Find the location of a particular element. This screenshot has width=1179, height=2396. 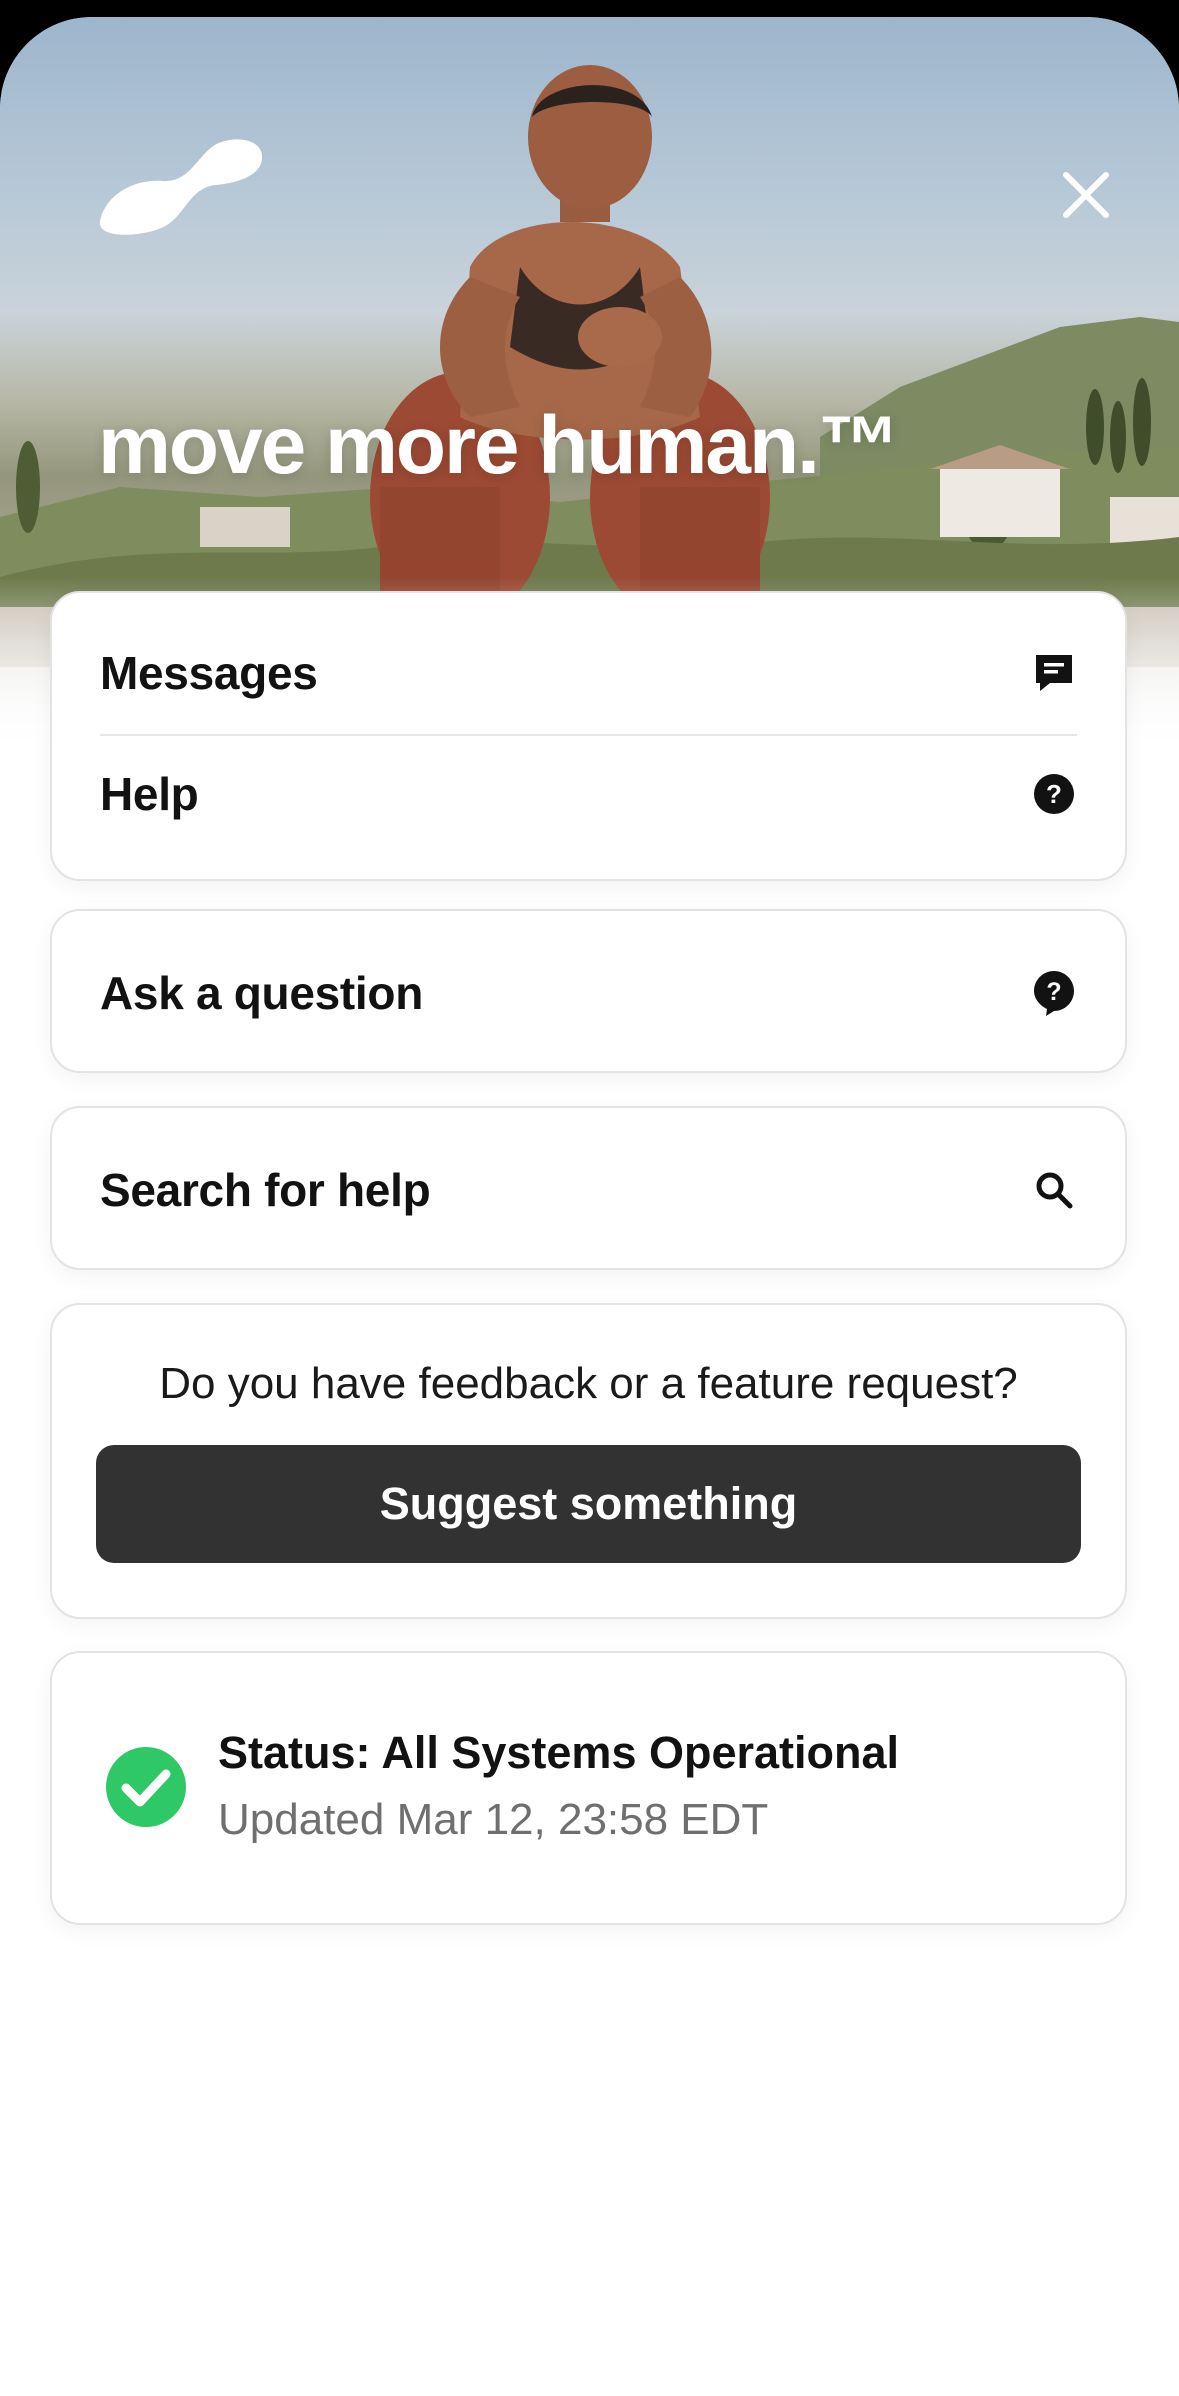

search-help-row: Search for help is located at coordinates (588, 1190).